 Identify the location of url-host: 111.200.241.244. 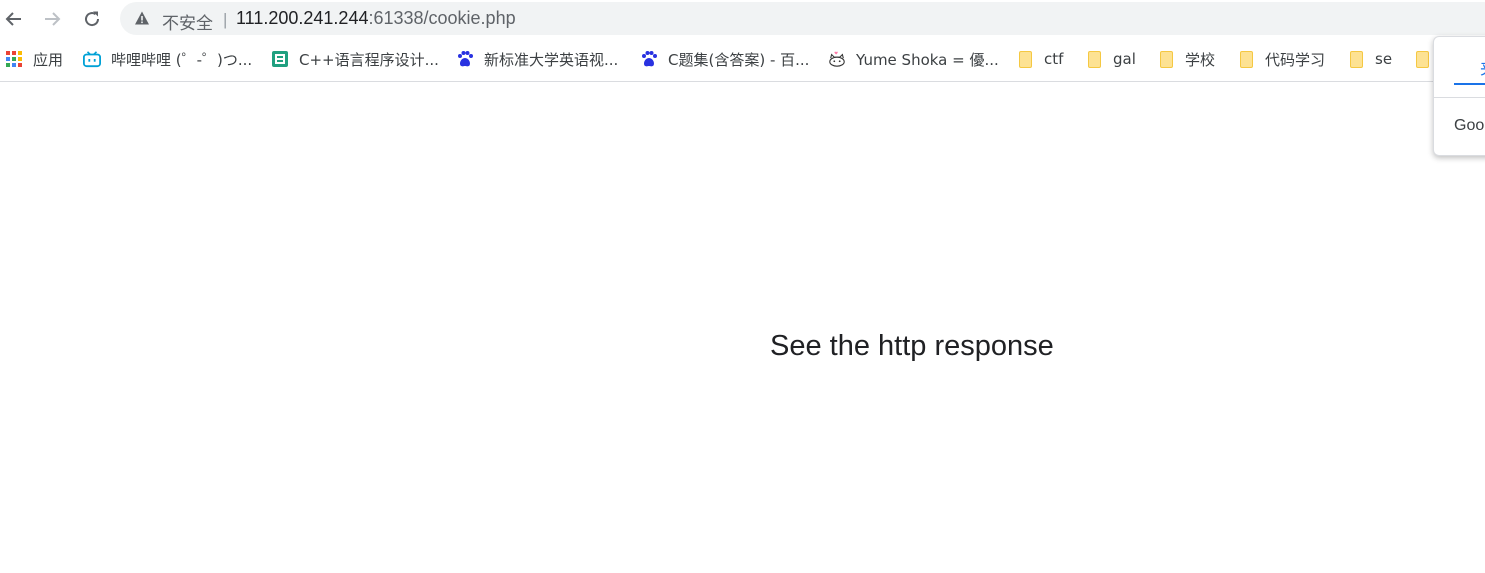
(302, 18).